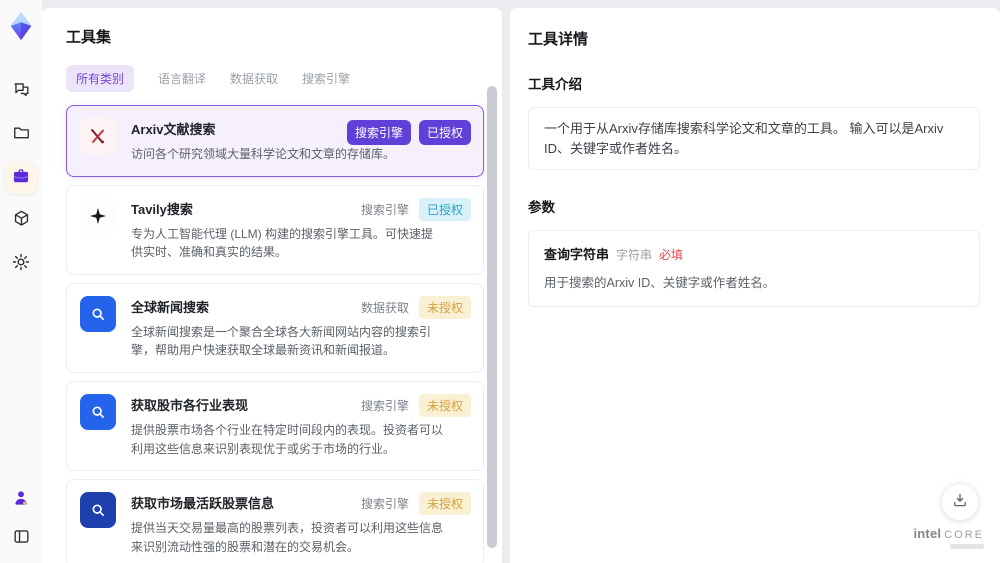  I want to click on tab-search-engine: 搜索引擎, so click(326, 78).